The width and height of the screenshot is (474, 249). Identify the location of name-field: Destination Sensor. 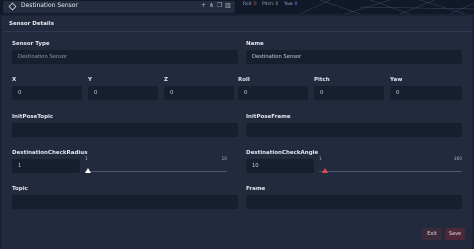
(354, 57).